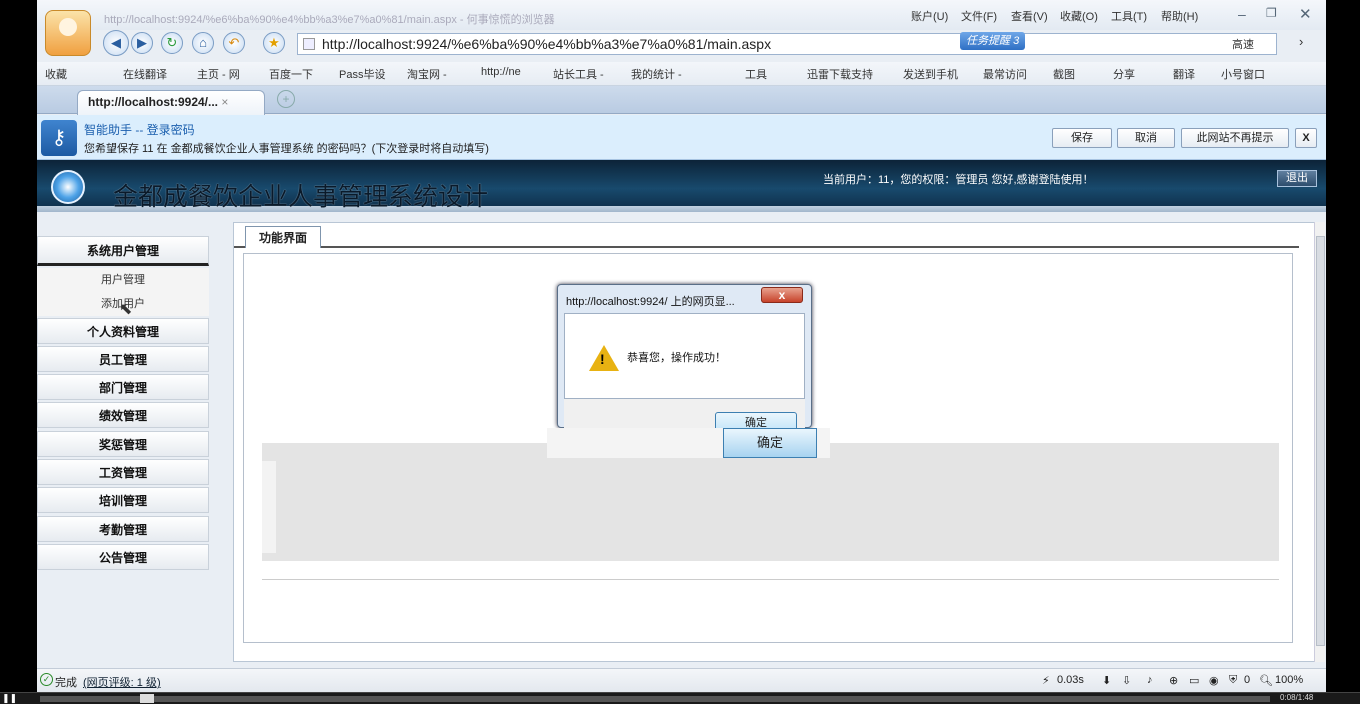  I want to click on speed-mode: 高速, so click(1243, 44).